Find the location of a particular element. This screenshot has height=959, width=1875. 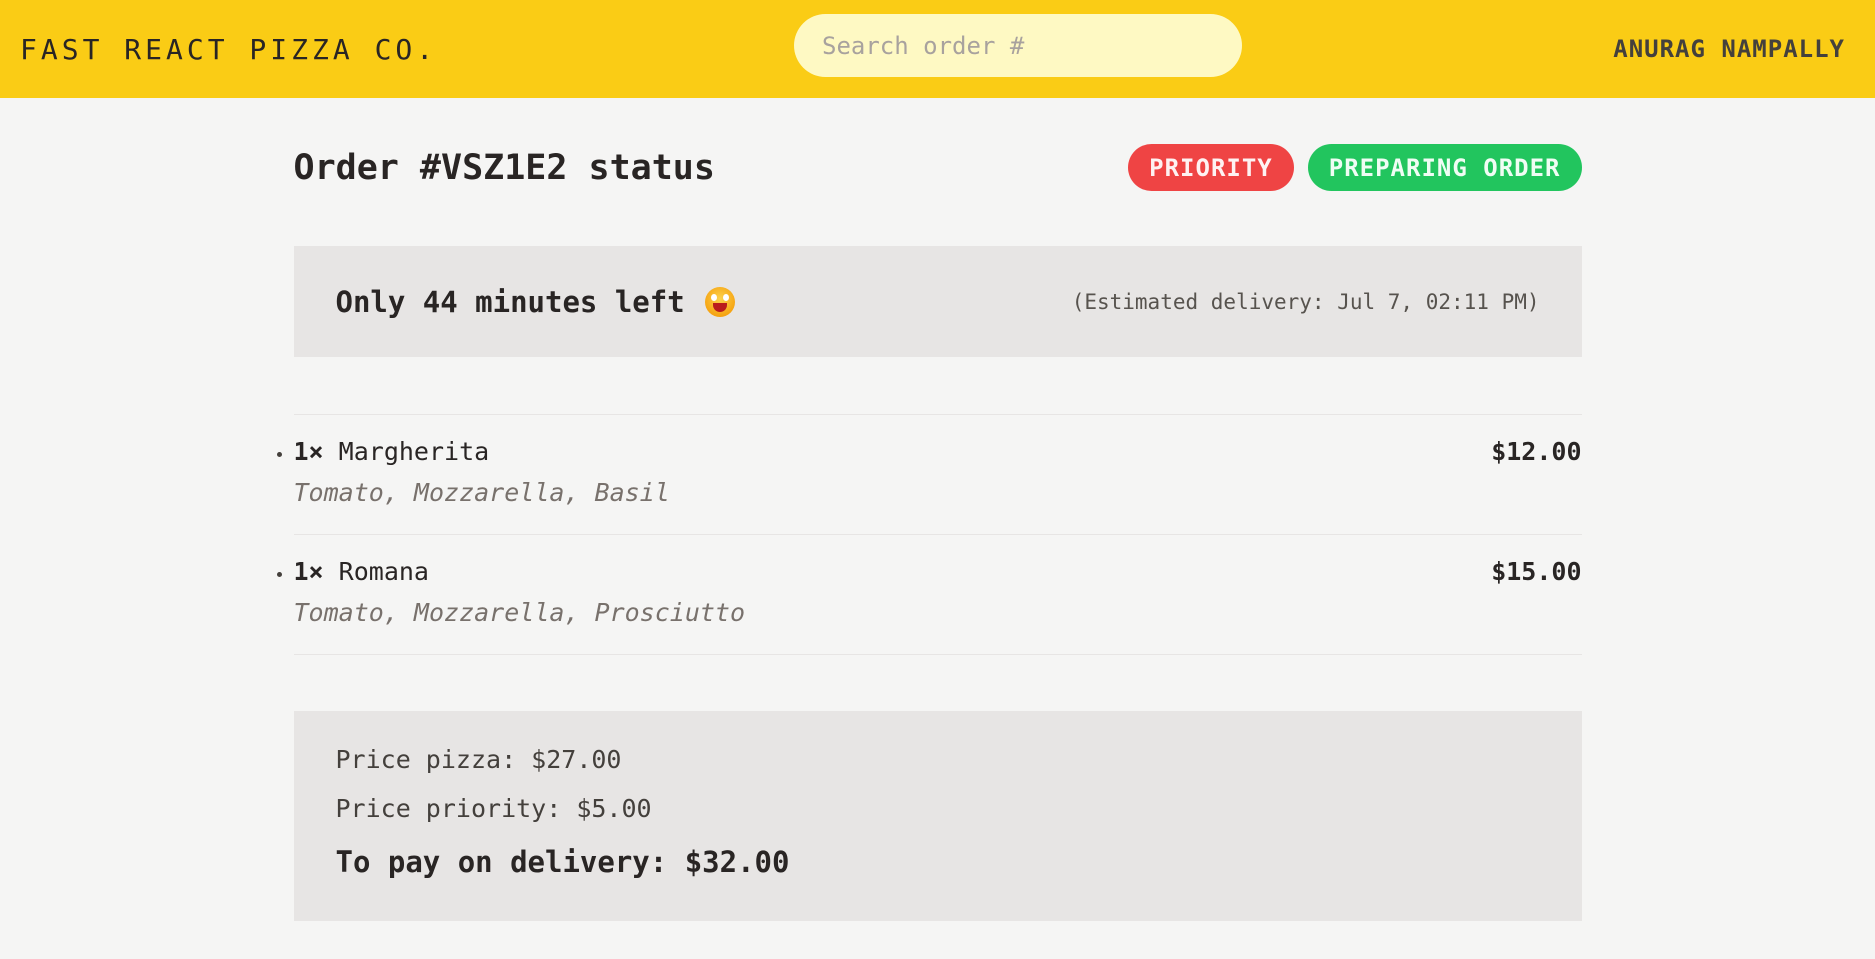

status-badge: PREPARING ORDER is located at coordinates (1444, 167).